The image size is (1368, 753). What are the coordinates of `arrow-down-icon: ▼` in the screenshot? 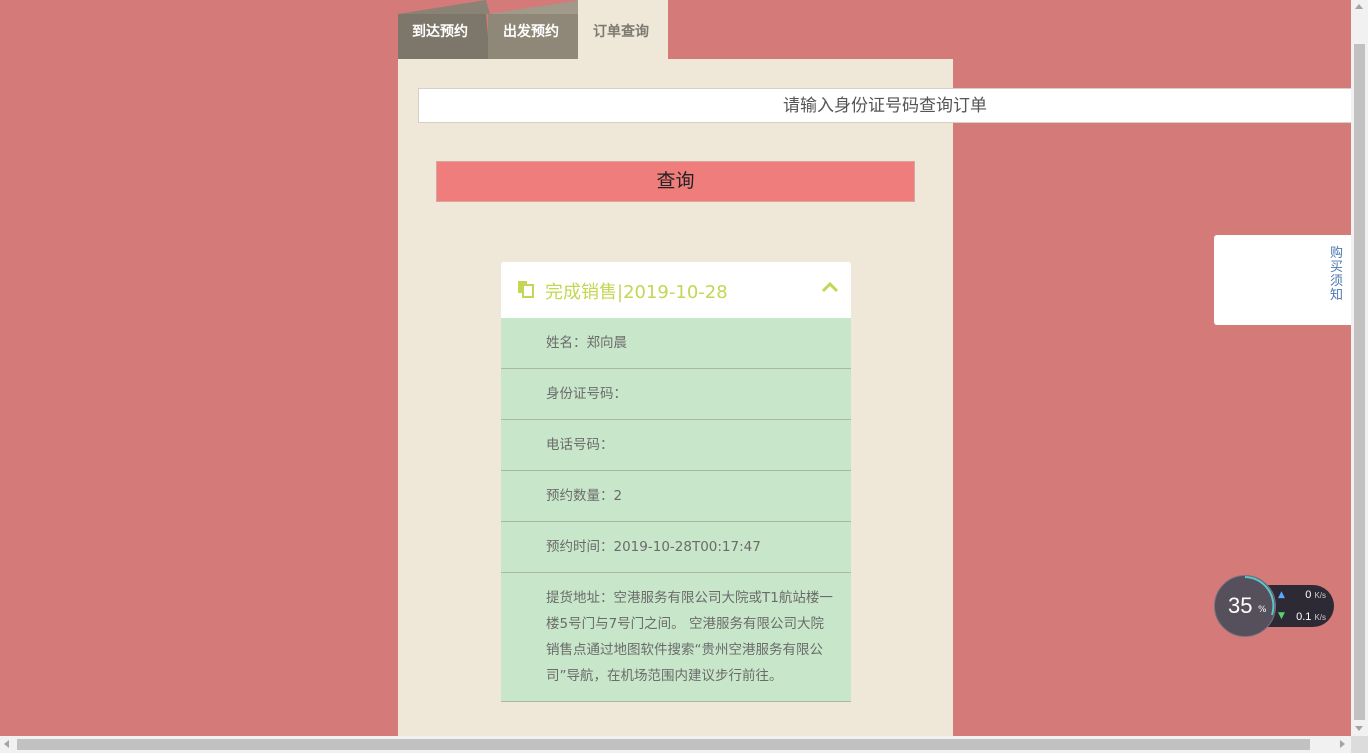 It's located at (1281, 616).